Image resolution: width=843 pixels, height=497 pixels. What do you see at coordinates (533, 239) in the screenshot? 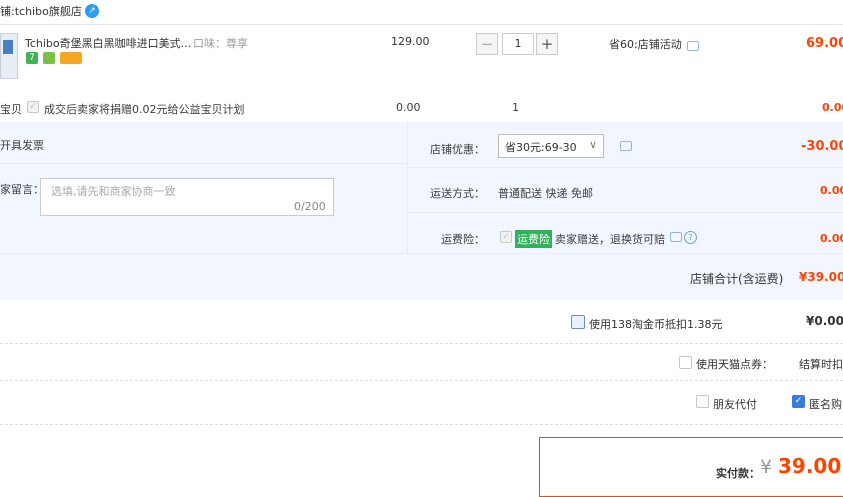
I see `insurance-badge: 运费险` at bounding box center [533, 239].